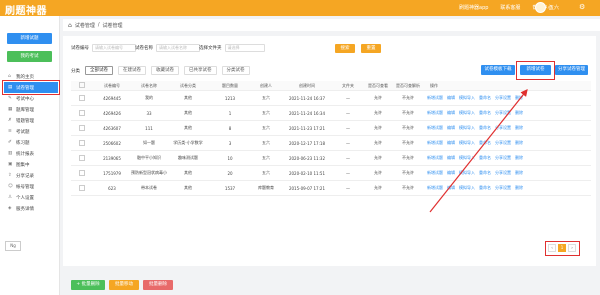 The height and width of the screenshot is (295, 600). Describe the element at coordinates (29, 38) in the screenshot. I see `add-question-button: 新增试题` at that location.